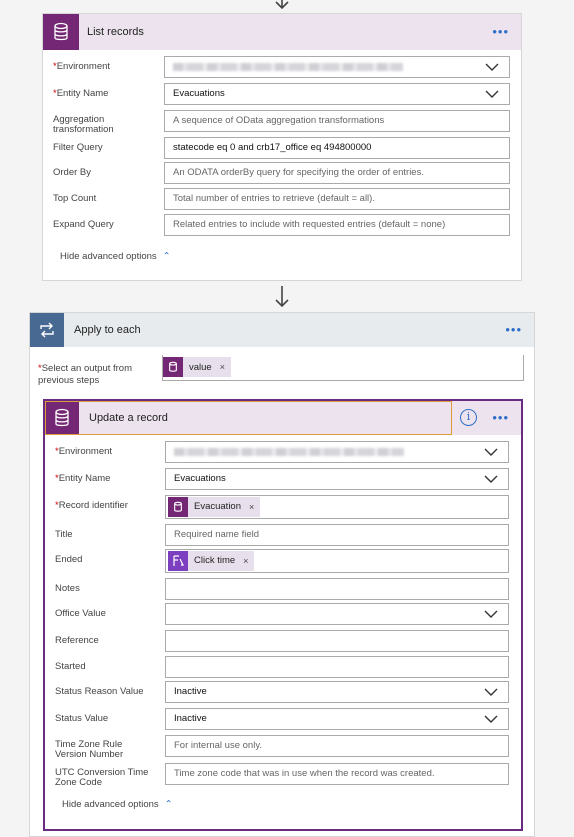 The height and width of the screenshot is (837, 574). I want to click on flow-arrow-top, so click(282, 7).